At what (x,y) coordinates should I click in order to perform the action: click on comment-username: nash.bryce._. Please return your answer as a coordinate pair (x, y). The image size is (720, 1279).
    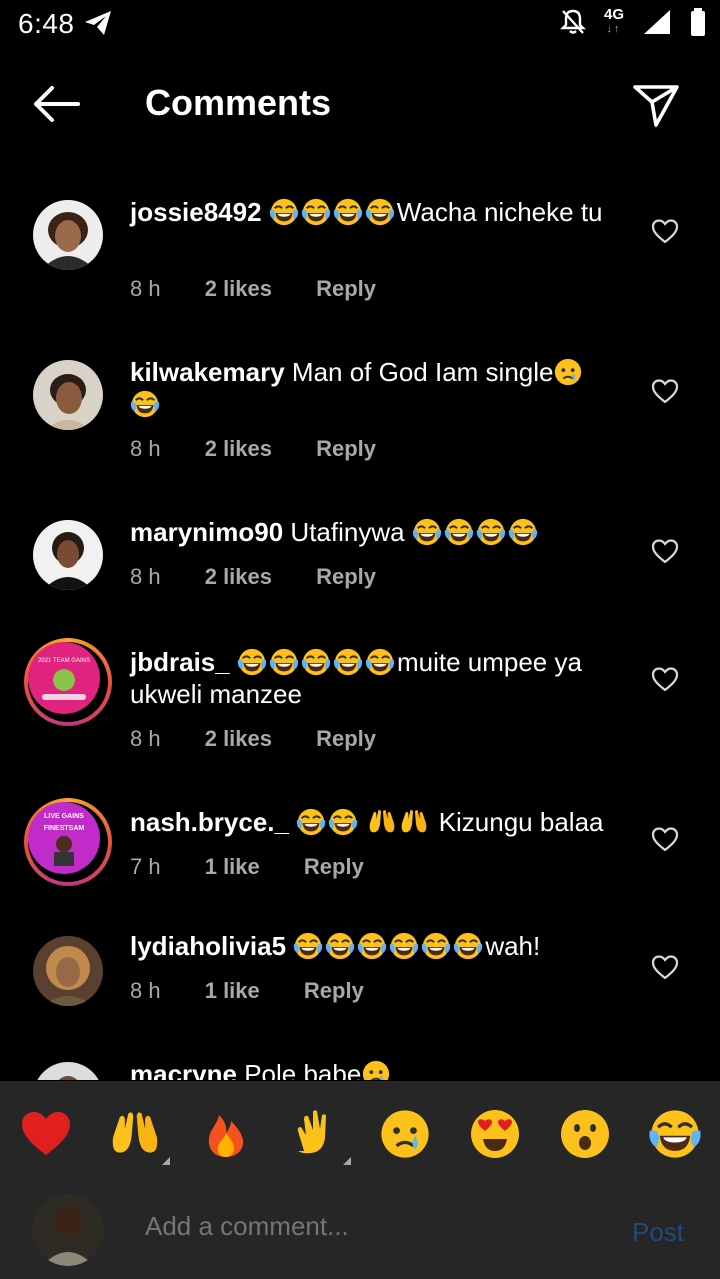
    Looking at the image, I should click on (209, 822).